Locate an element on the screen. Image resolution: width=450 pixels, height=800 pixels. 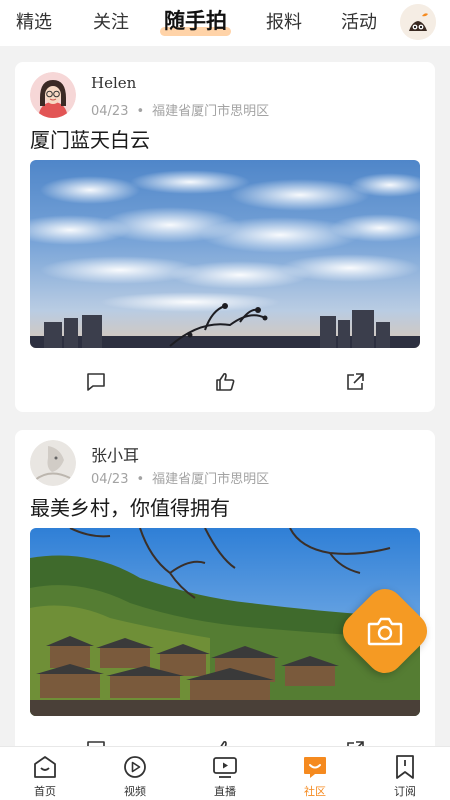
nav-live: 直播 is located at coordinates (225, 776).